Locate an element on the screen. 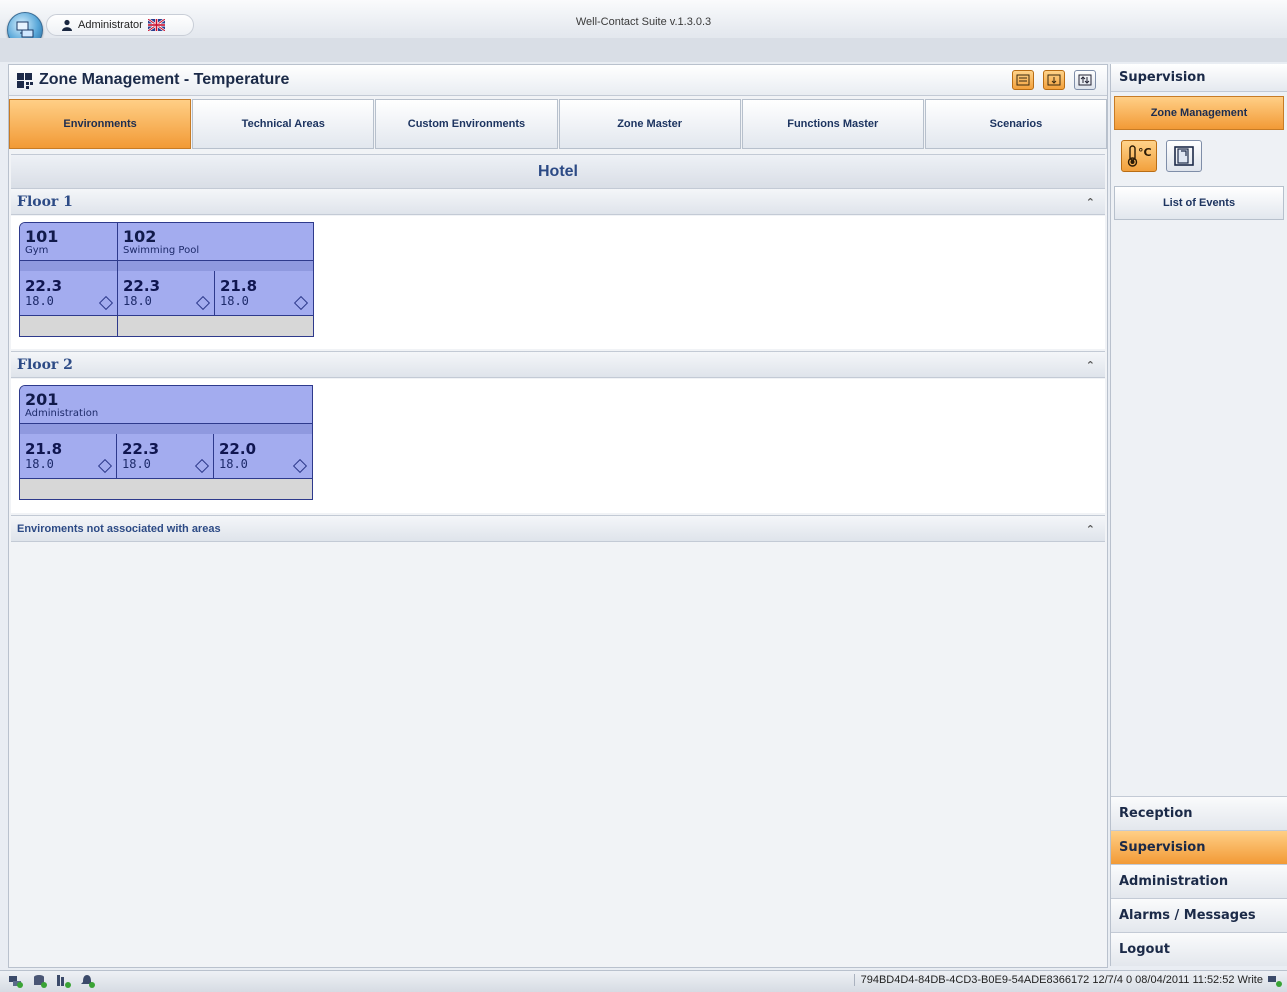 This screenshot has width=1287, height=992. zone-management-button: Zone Management is located at coordinates (1199, 113).